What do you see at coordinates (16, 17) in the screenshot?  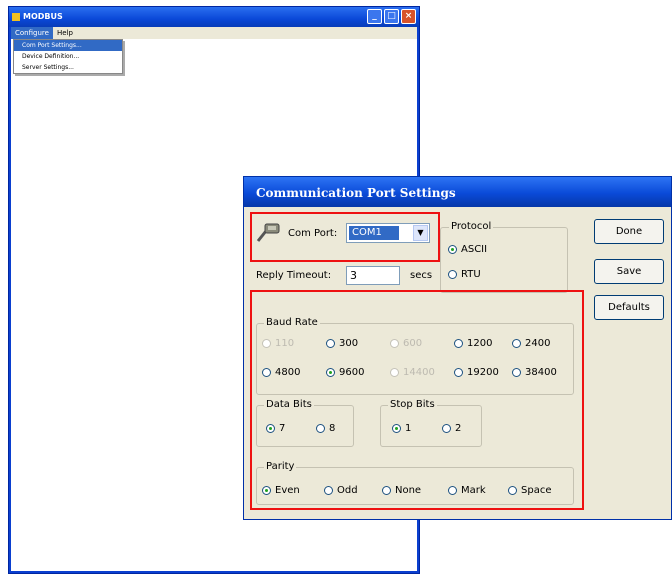 I see `app-icon` at bounding box center [16, 17].